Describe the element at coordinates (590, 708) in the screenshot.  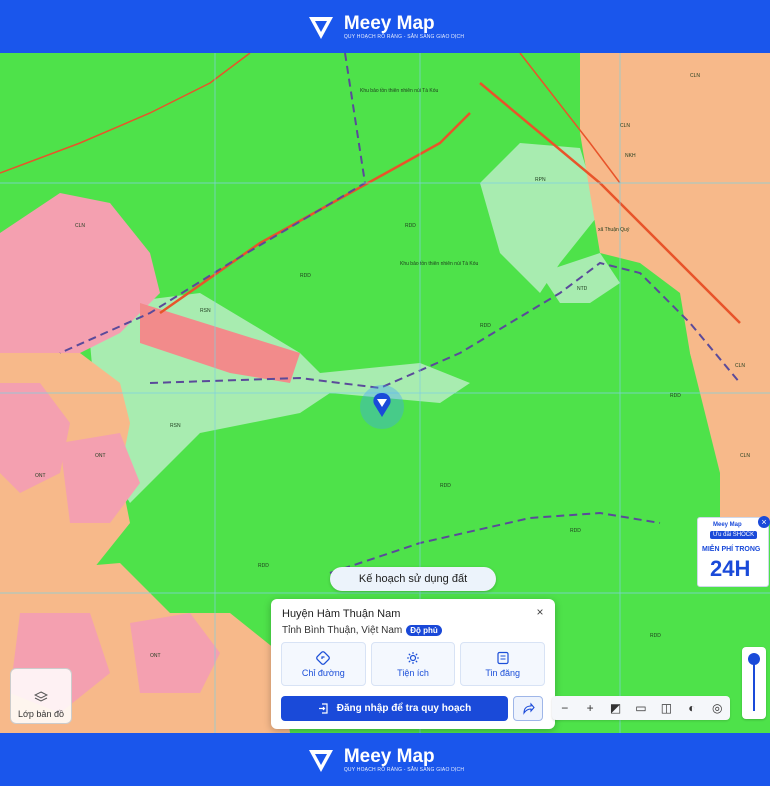
I see `zoom-in-button: +` at that location.